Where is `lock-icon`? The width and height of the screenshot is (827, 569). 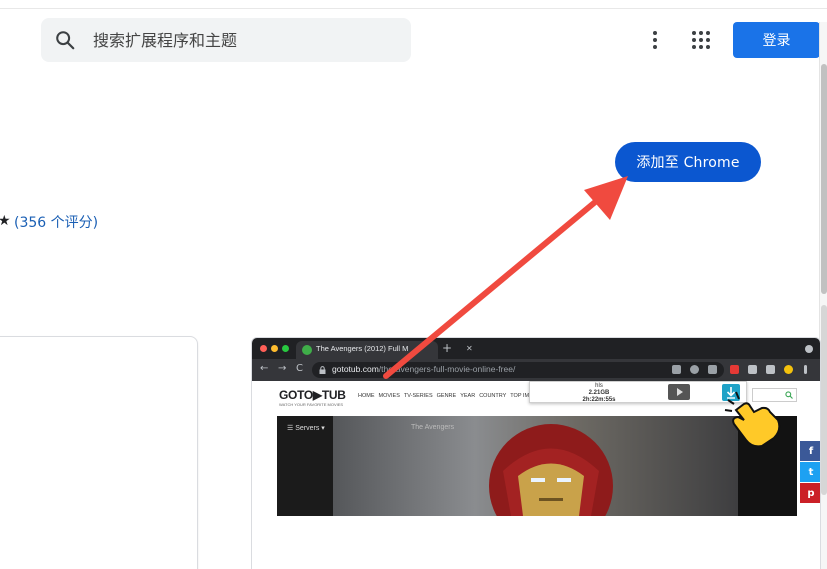
lock-icon is located at coordinates (322, 370).